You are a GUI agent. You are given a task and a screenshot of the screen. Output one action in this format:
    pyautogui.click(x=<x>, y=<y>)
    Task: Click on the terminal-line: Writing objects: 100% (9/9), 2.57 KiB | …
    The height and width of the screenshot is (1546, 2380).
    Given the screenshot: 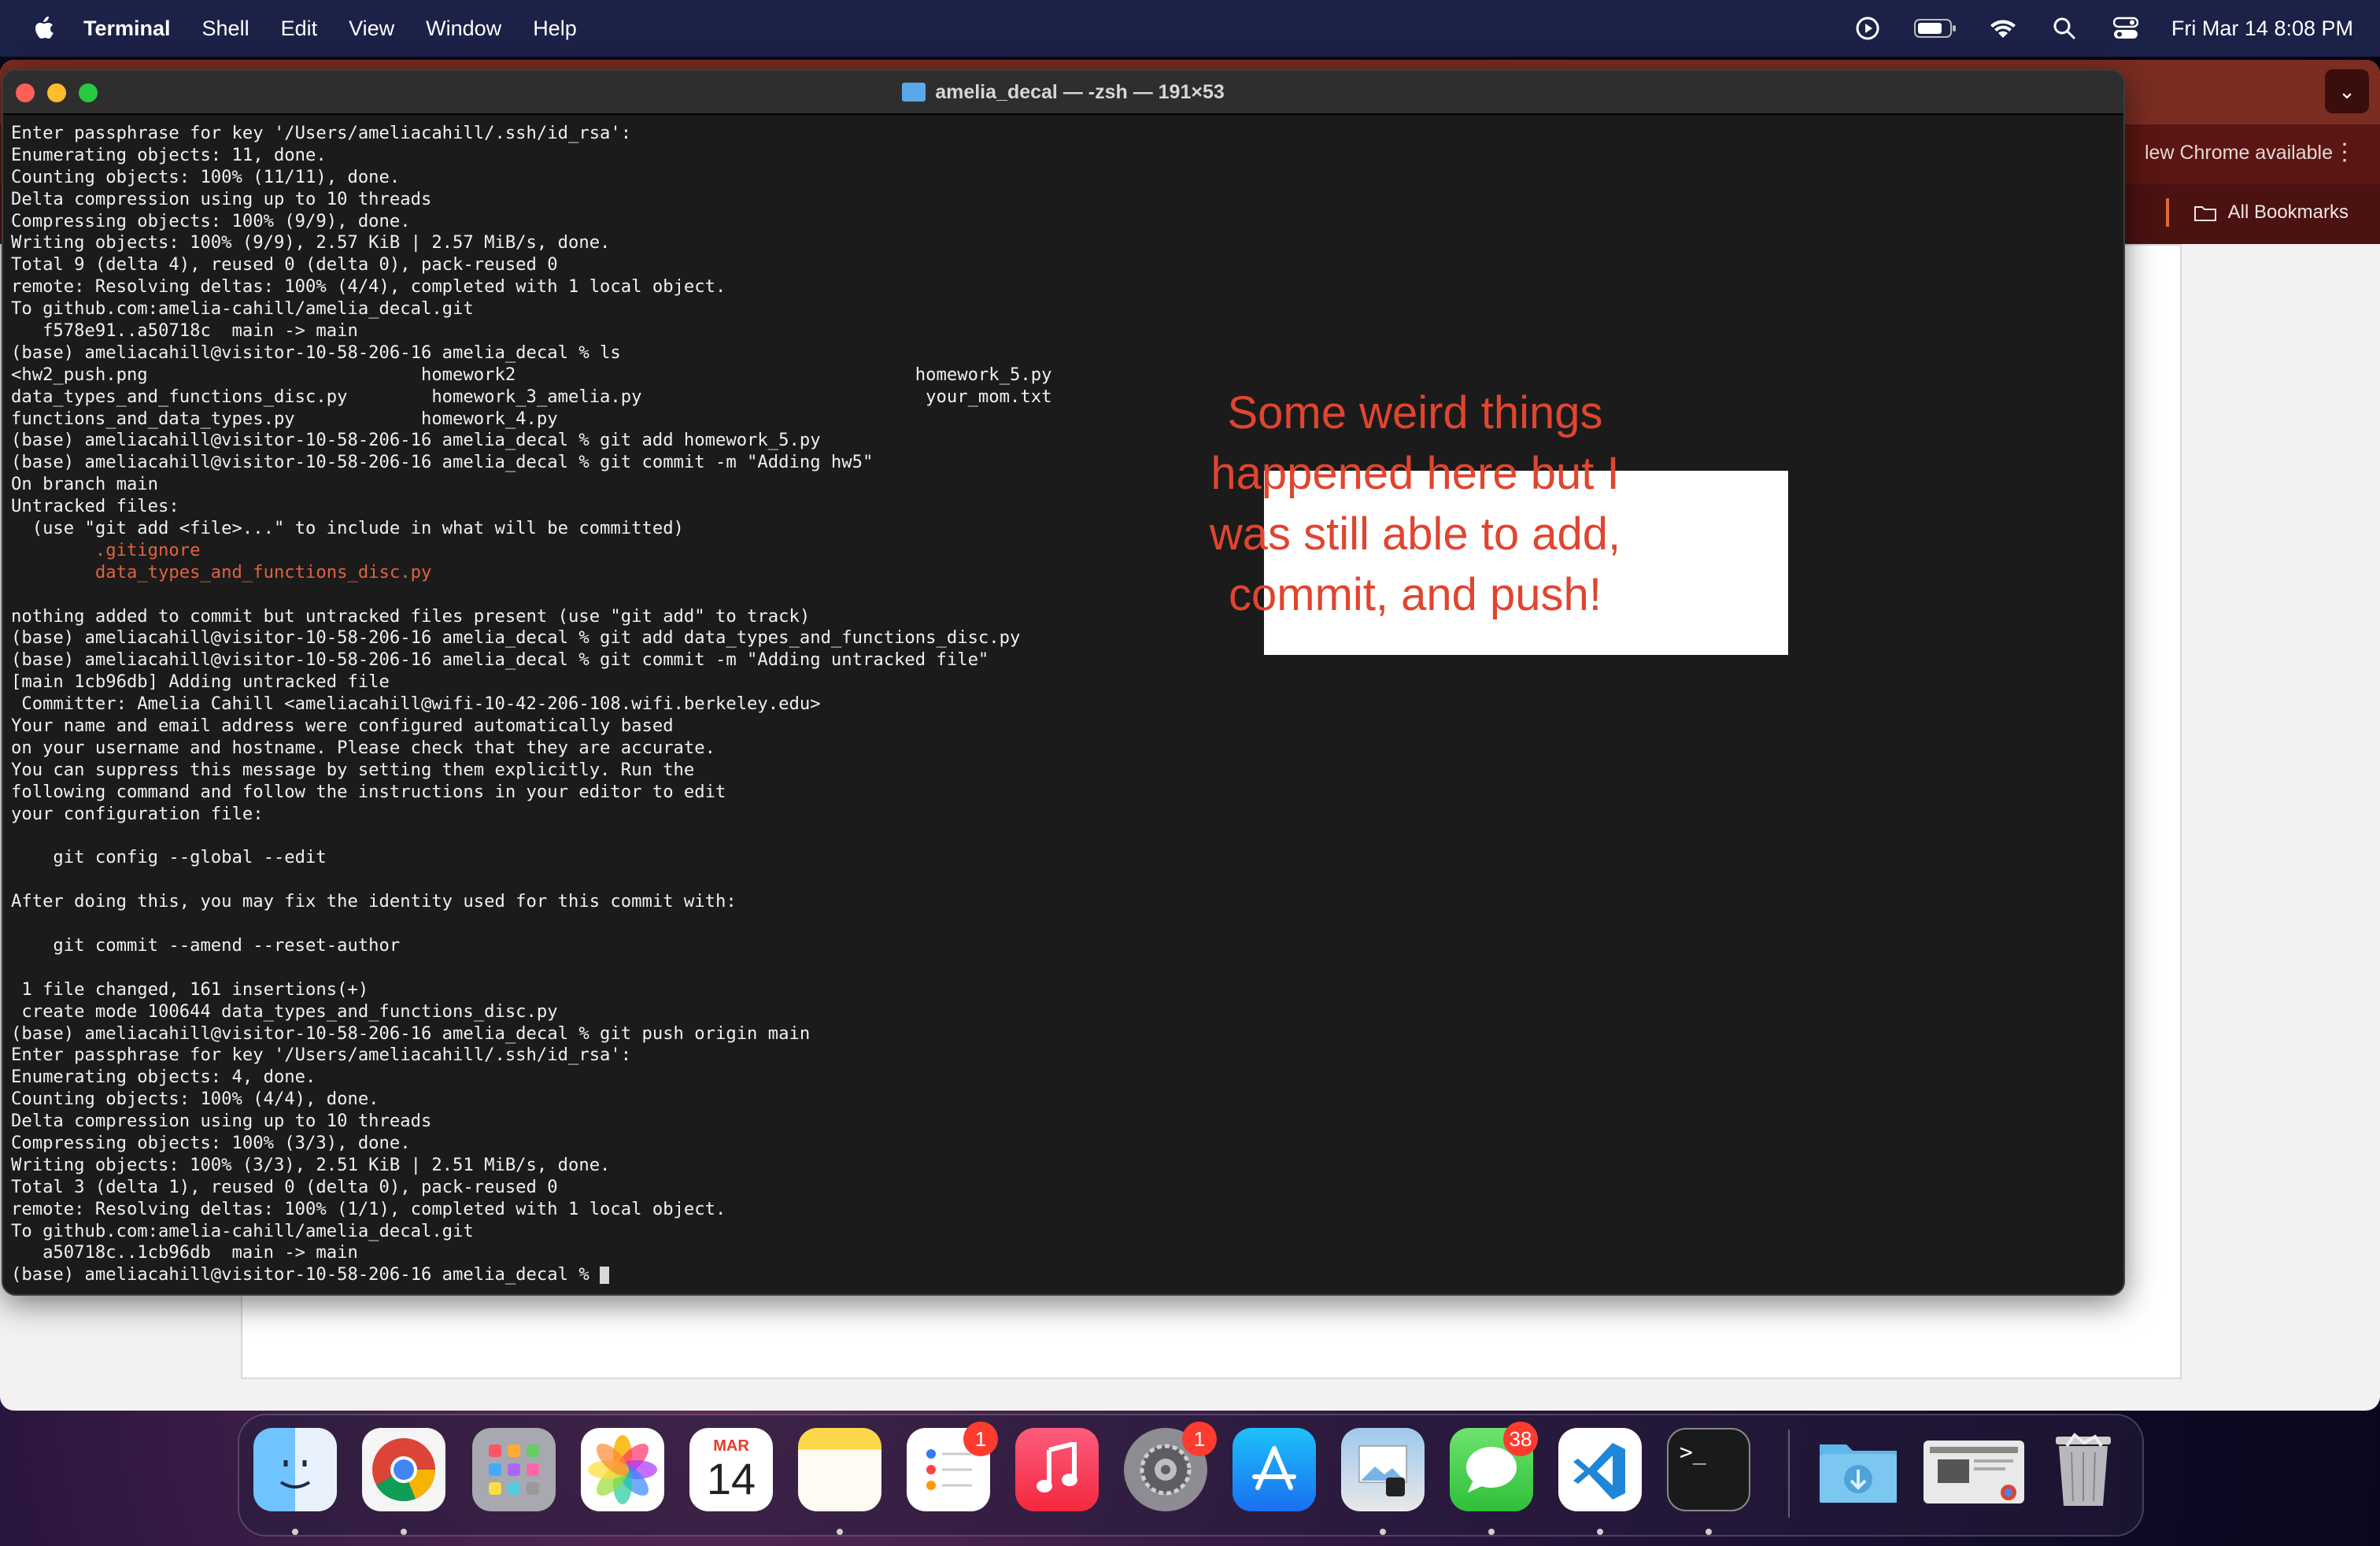 What is the action you would take?
    pyautogui.click(x=311, y=243)
    